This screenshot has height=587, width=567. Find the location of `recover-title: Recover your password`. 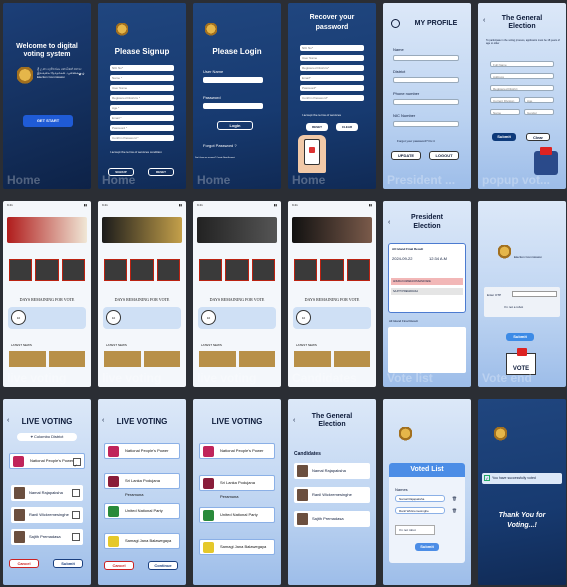

recover-title: Recover your password is located at coordinates (332, 22).